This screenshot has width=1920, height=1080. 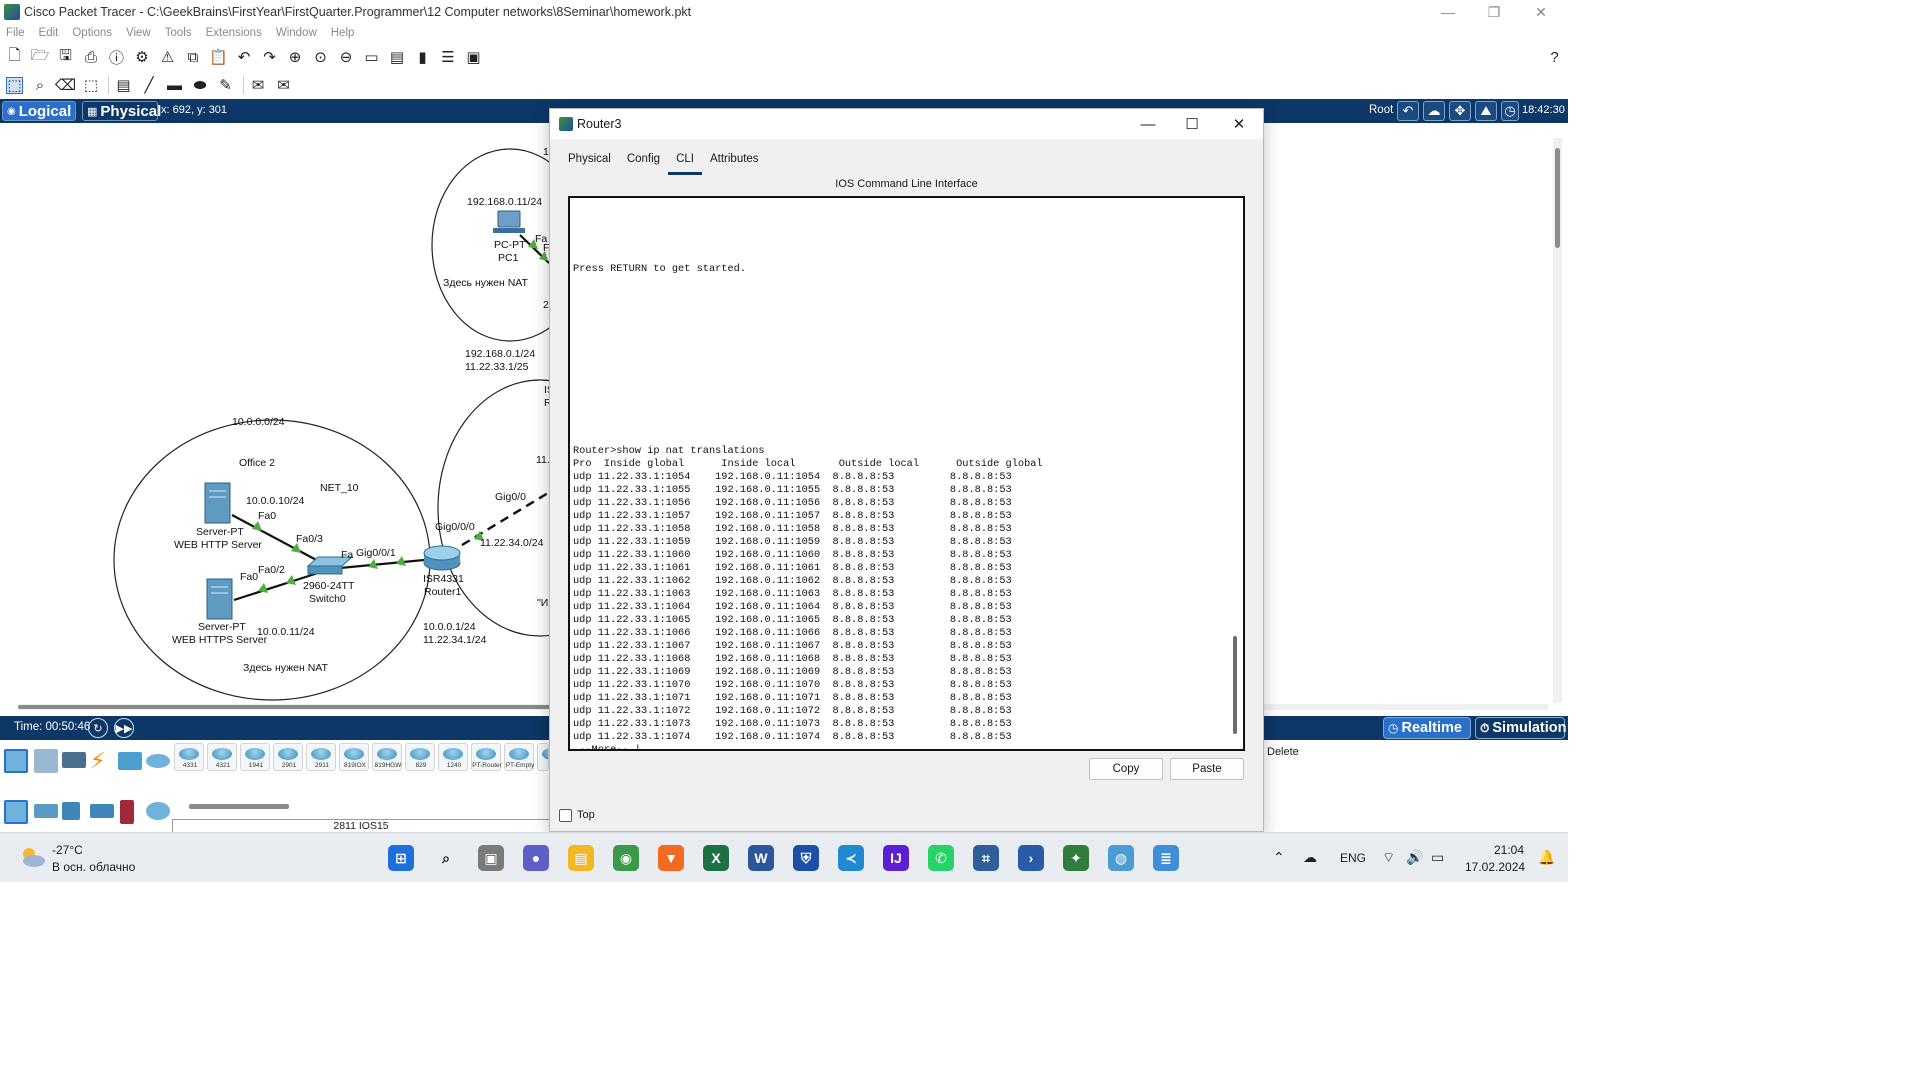 I want to click on logical-tab: ◉ Logical, so click(x=39, y=111).